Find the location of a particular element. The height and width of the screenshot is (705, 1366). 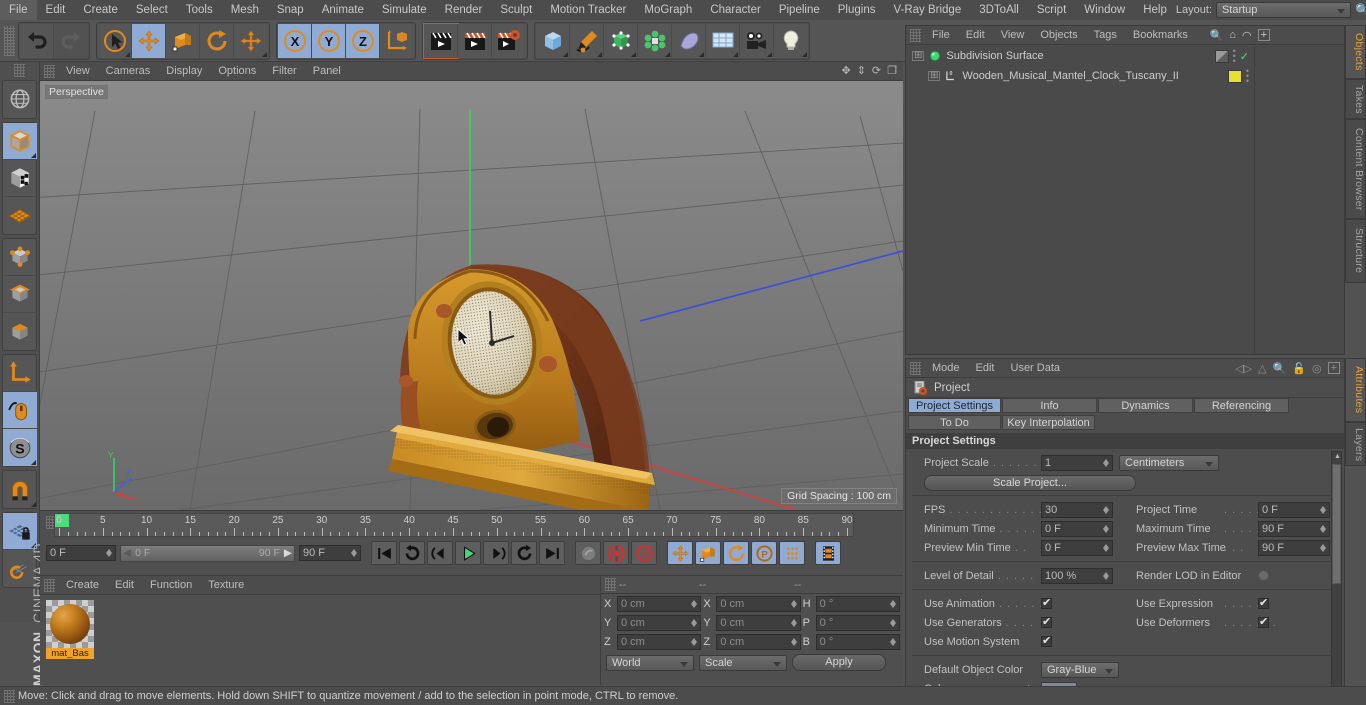

menu-item-3dtoall: 3DToAll is located at coordinates (999, 10).